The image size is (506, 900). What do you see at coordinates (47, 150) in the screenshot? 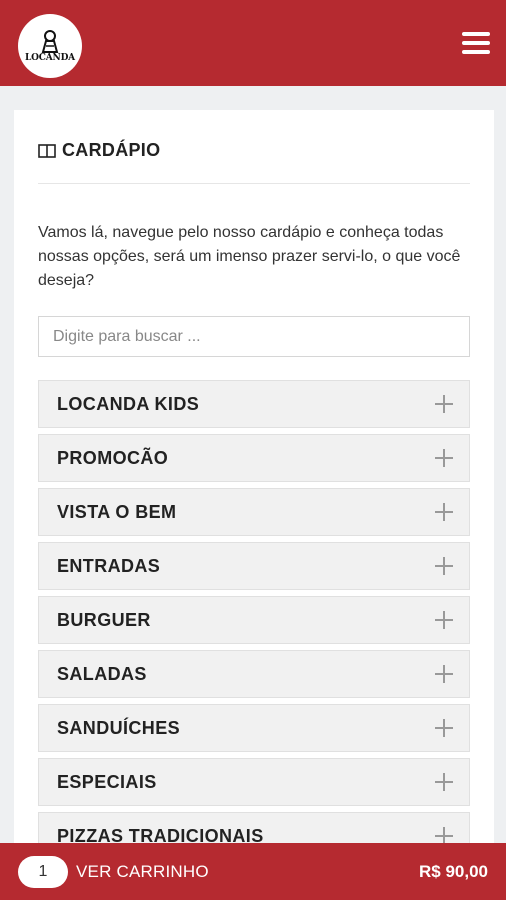
I see `book-icon` at bounding box center [47, 150].